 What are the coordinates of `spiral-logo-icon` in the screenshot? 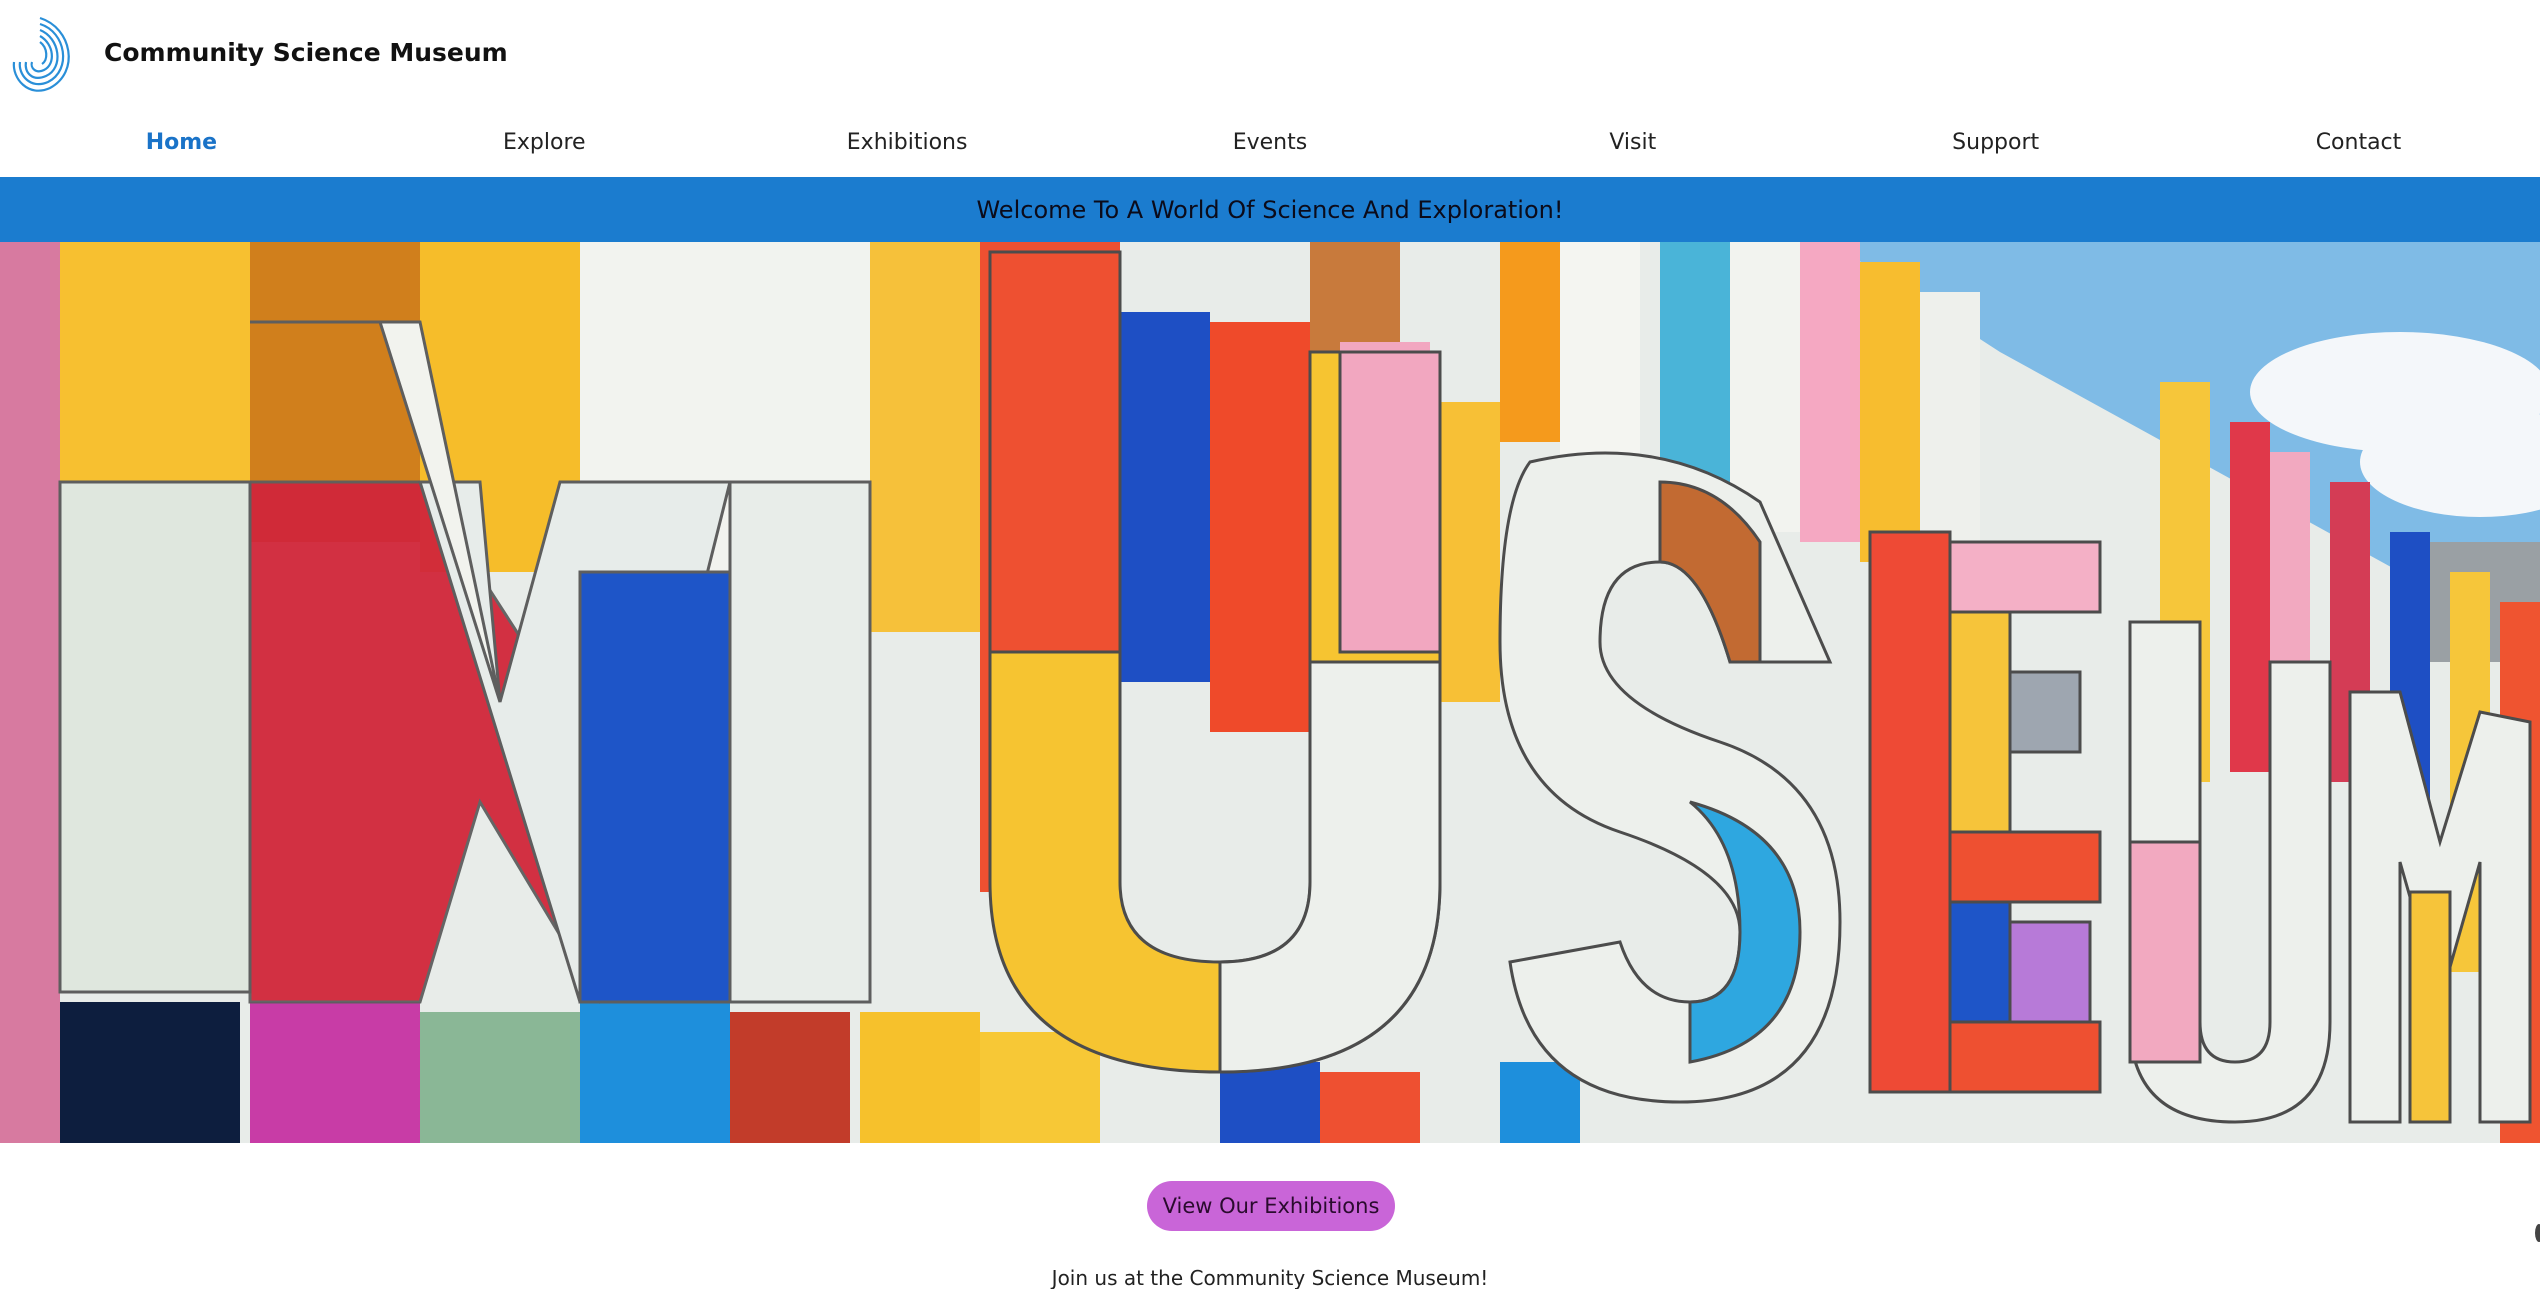 It's located at (42, 54).